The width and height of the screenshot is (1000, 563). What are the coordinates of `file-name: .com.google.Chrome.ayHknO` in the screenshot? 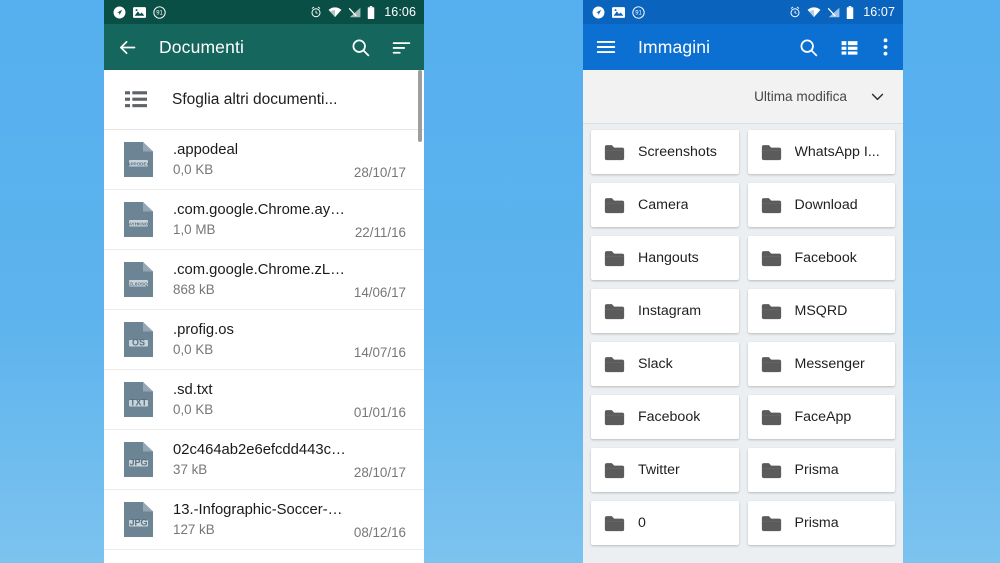 It's located at (260, 210).